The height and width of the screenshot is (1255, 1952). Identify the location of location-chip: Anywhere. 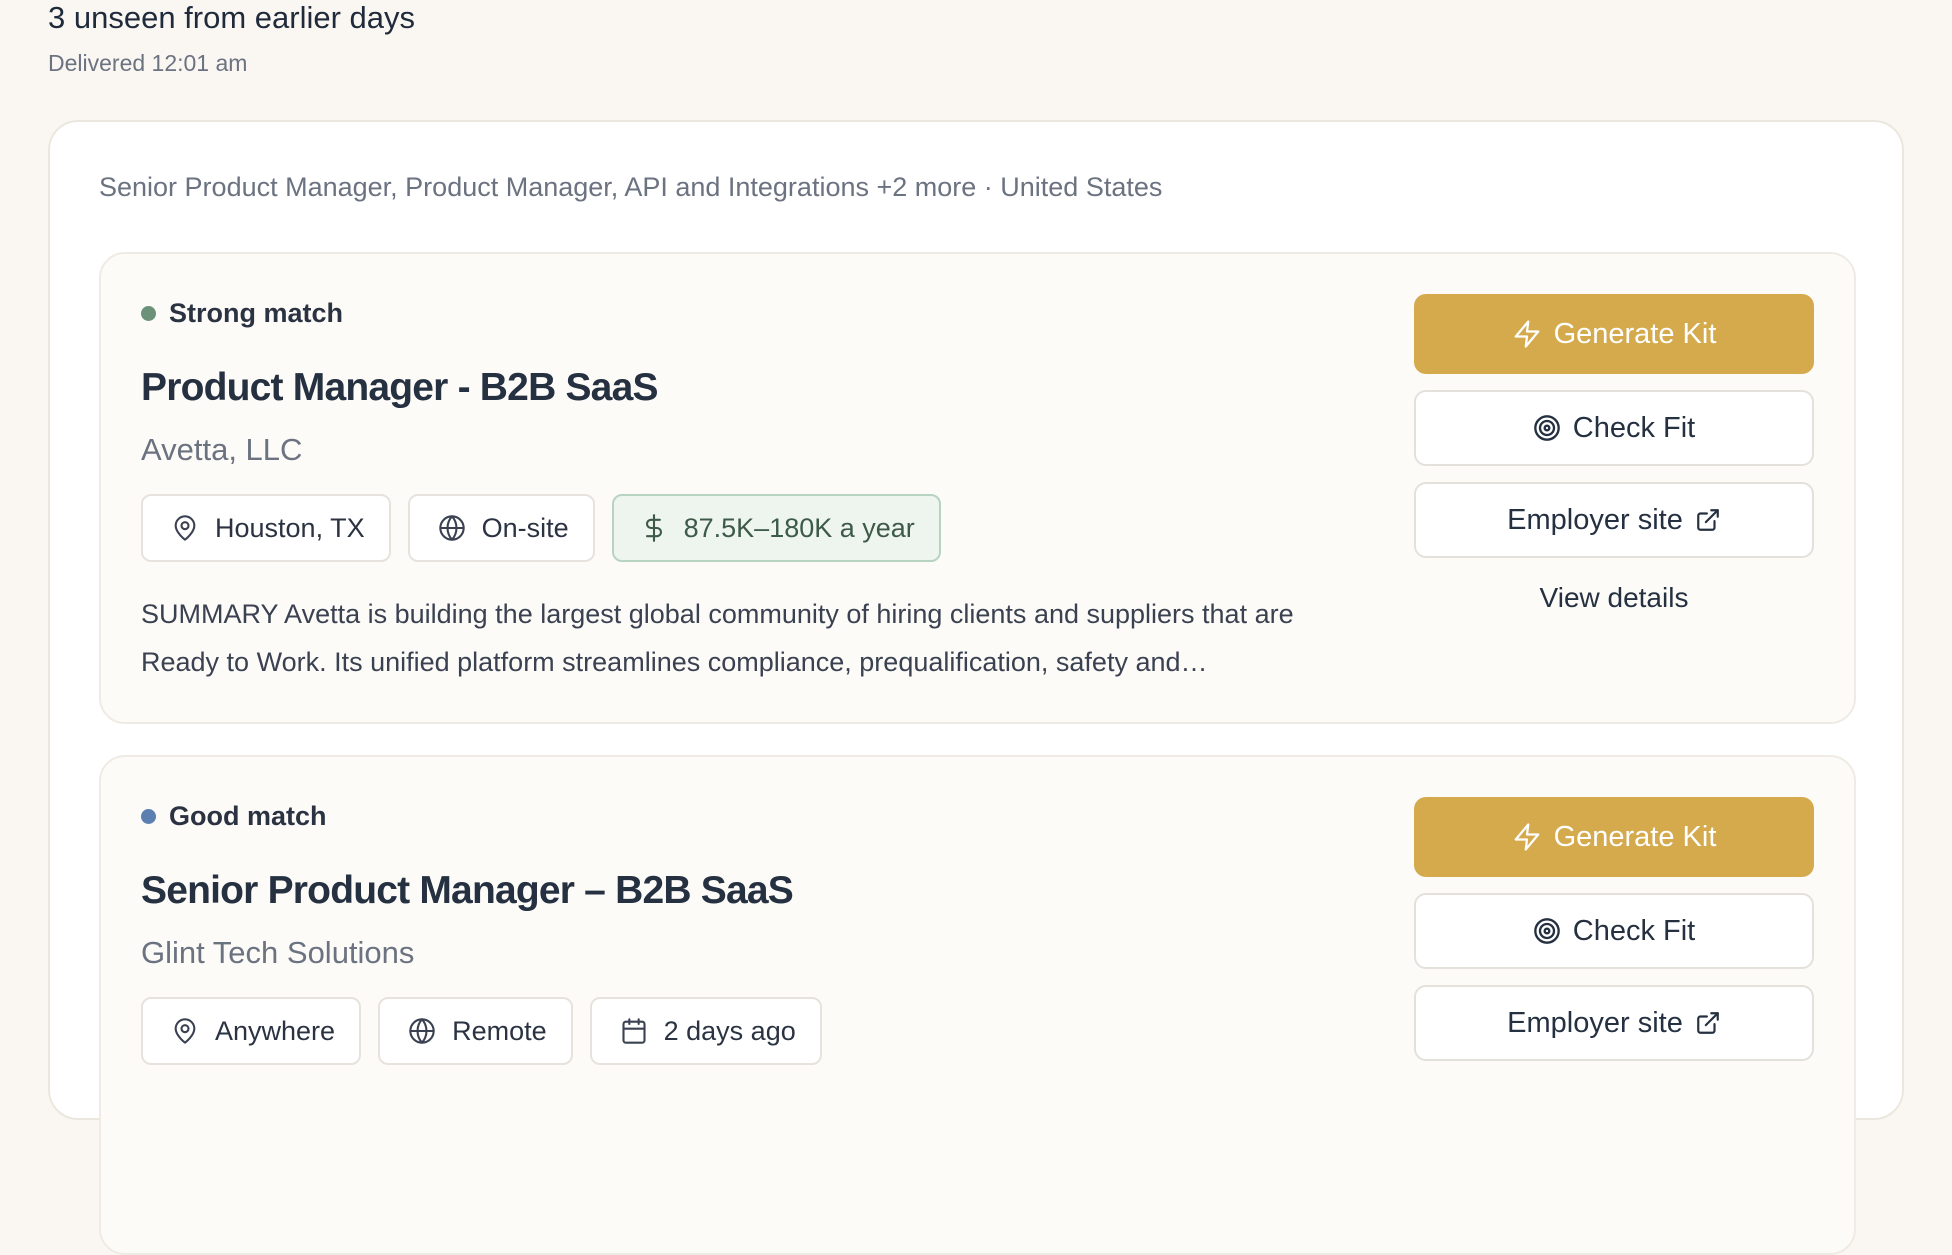
(251, 1031).